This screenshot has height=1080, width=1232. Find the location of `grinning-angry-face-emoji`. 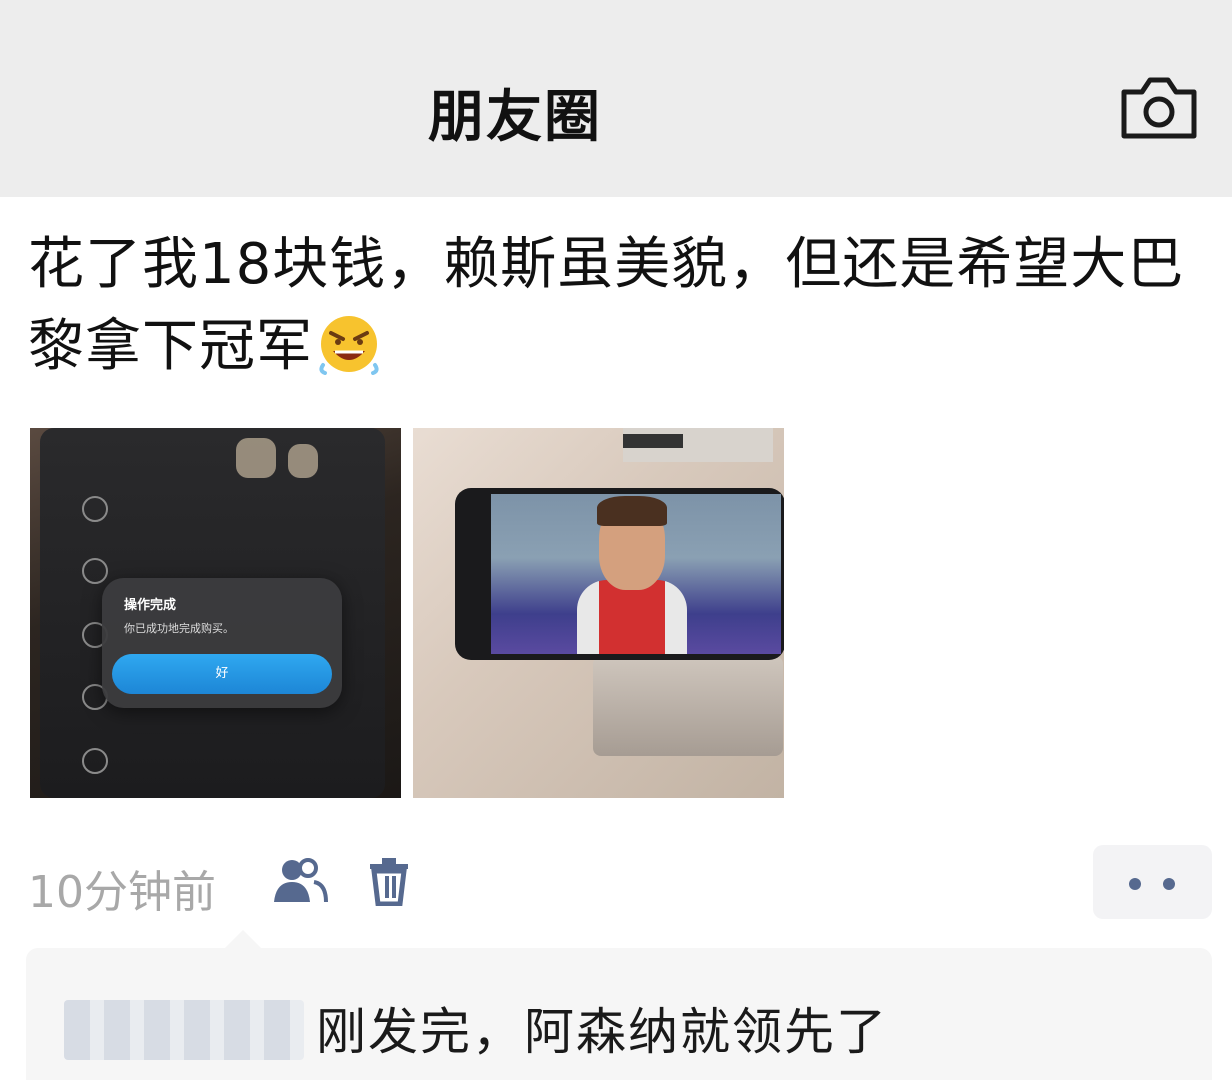

grinning-angry-face-emoji is located at coordinates (349, 344).